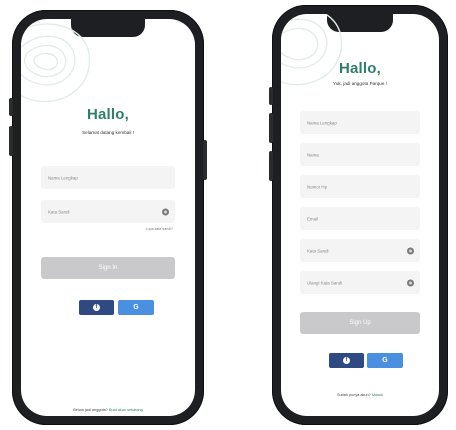 This screenshot has height=430, width=456. What do you see at coordinates (108, 114) in the screenshot?
I see `login-title: Hallo,` at bounding box center [108, 114].